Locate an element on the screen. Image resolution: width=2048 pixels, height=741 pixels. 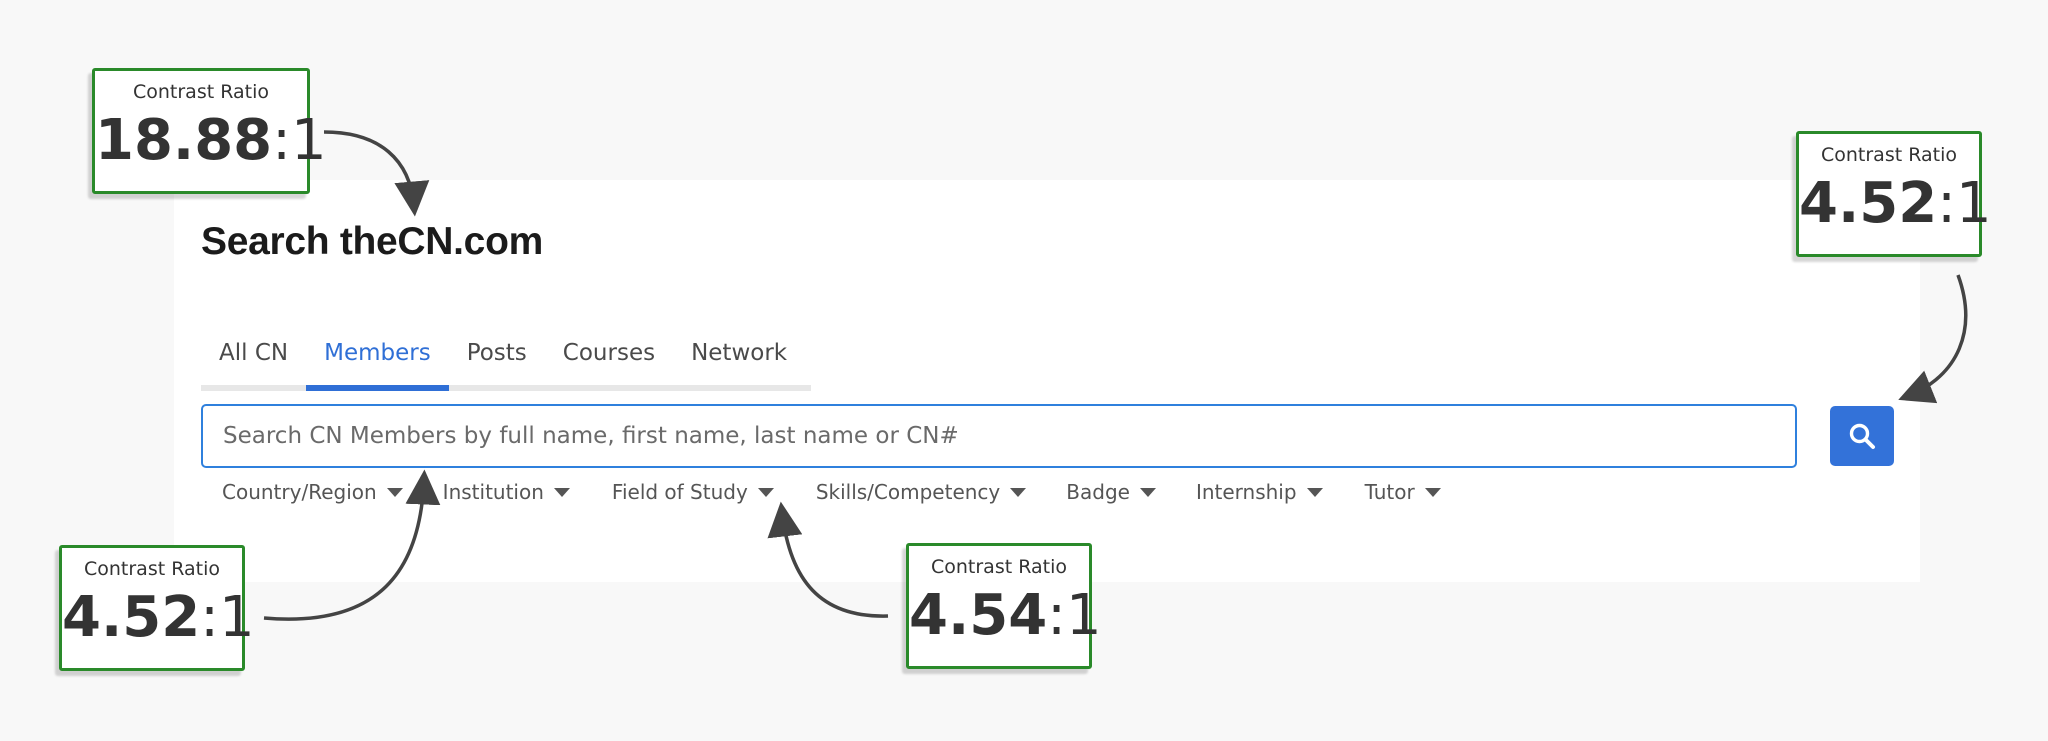
contrast-badge-title: Contrast Ratio 18.88:1 is located at coordinates (209, 131).